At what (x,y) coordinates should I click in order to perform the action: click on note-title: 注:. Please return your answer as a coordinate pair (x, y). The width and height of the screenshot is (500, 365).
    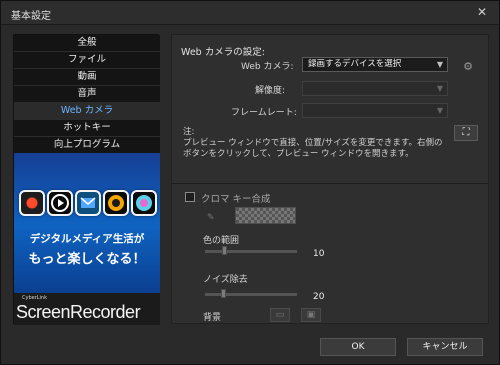
    Looking at the image, I should click on (189, 132).